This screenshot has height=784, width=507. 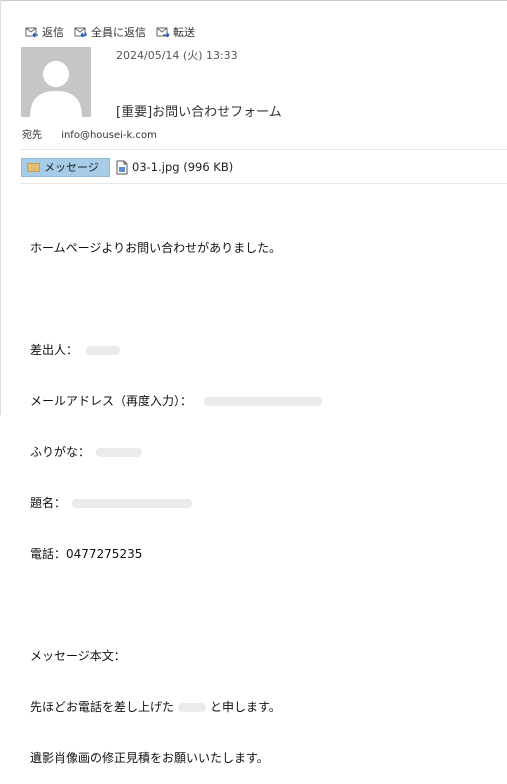 I want to click on person-icon, so click(x=56, y=82).